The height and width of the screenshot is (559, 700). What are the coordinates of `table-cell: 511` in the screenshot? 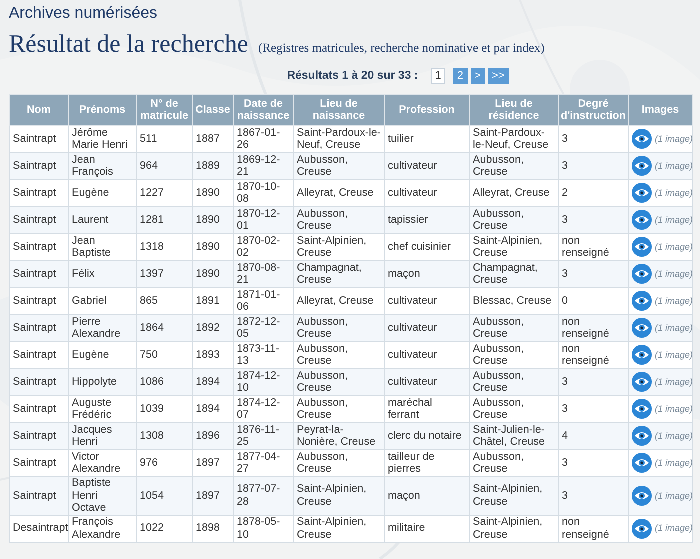 It's located at (164, 139).